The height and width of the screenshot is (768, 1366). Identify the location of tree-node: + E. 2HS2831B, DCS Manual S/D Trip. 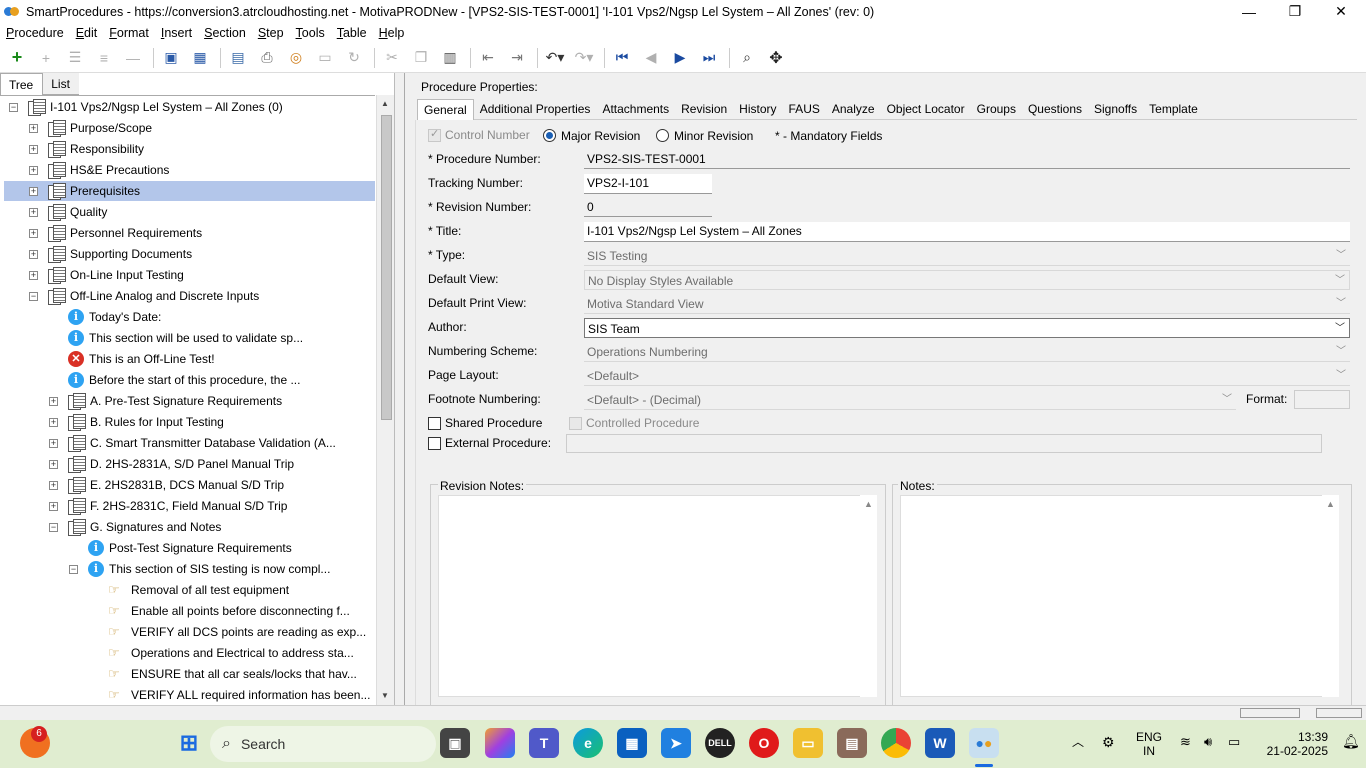
(187, 485).